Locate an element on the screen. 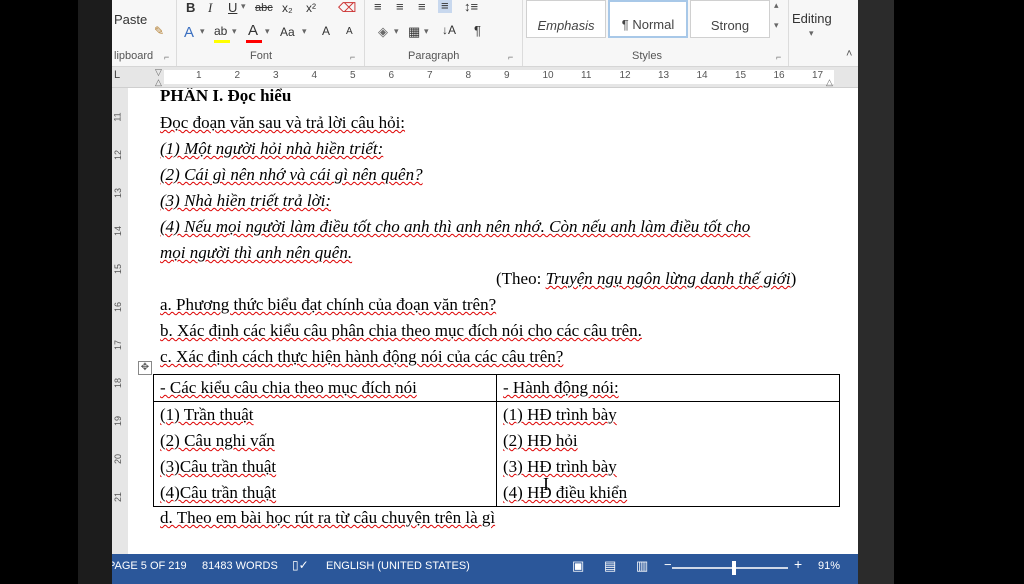 The height and width of the screenshot is (584, 1024). section-heading: PHẦN I. Đọc hiểu is located at coordinates (226, 96).